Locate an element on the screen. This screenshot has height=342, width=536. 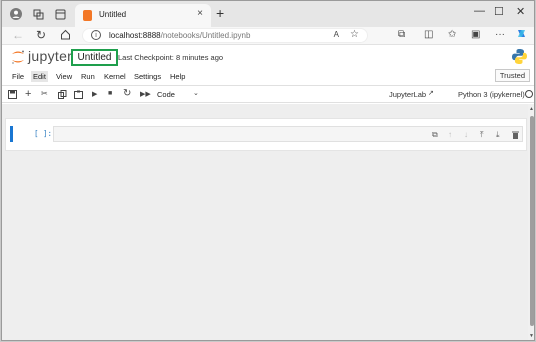
vertical-scrollbar: ▲ ▼ is located at coordinates (531, 222).